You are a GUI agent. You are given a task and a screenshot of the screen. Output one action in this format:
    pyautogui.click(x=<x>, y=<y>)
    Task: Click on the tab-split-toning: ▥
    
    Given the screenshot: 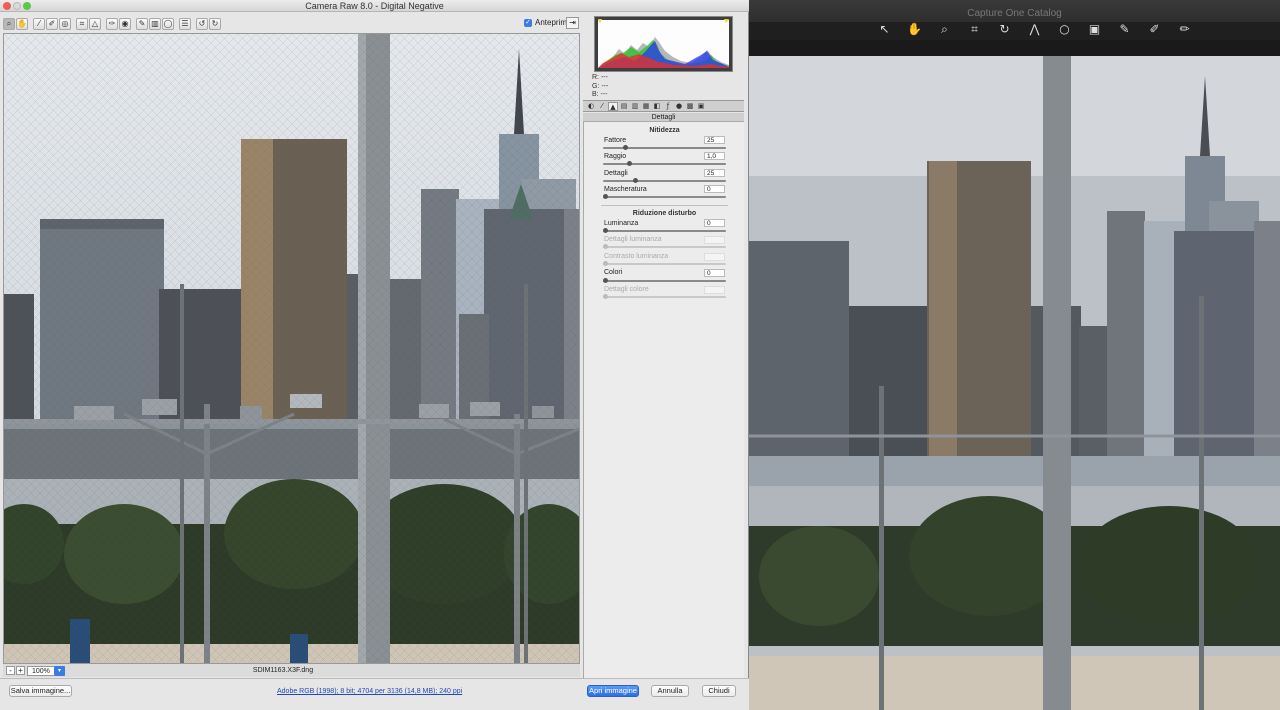 What is the action you would take?
    pyautogui.click(x=635, y=106)
    